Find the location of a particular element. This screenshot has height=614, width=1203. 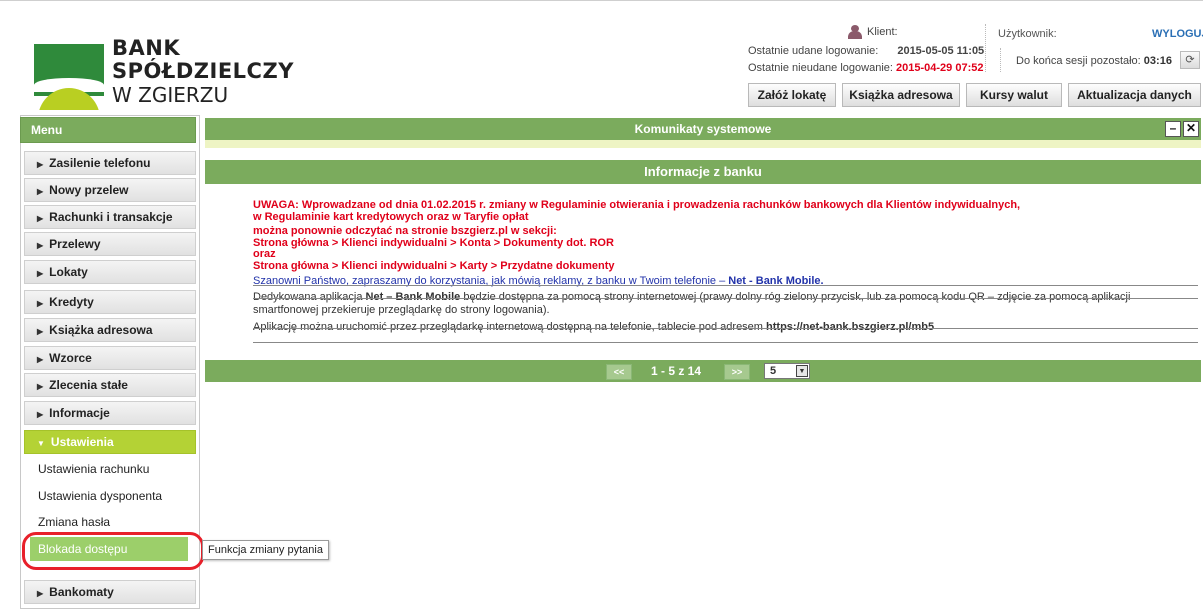

refresh-session-button: ⟳ is located at coordinates (1190, 60).